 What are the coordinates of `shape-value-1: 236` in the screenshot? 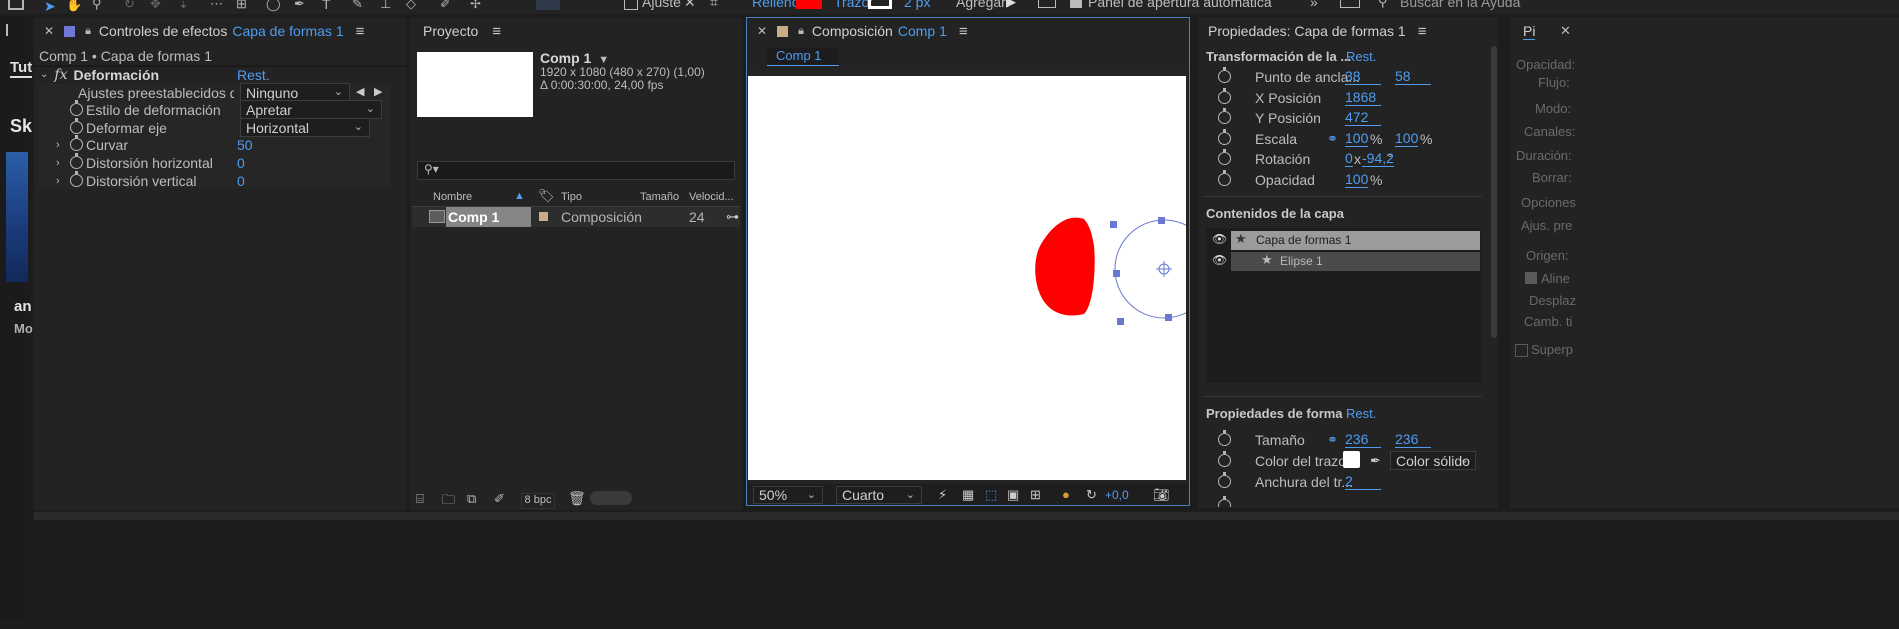 It's located at (1363, 439).